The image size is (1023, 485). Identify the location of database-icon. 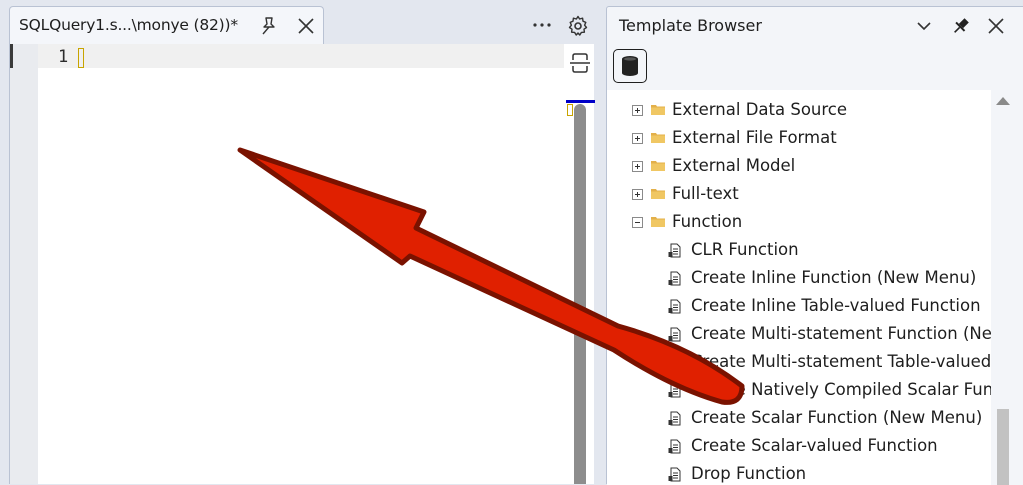
(630, 66).